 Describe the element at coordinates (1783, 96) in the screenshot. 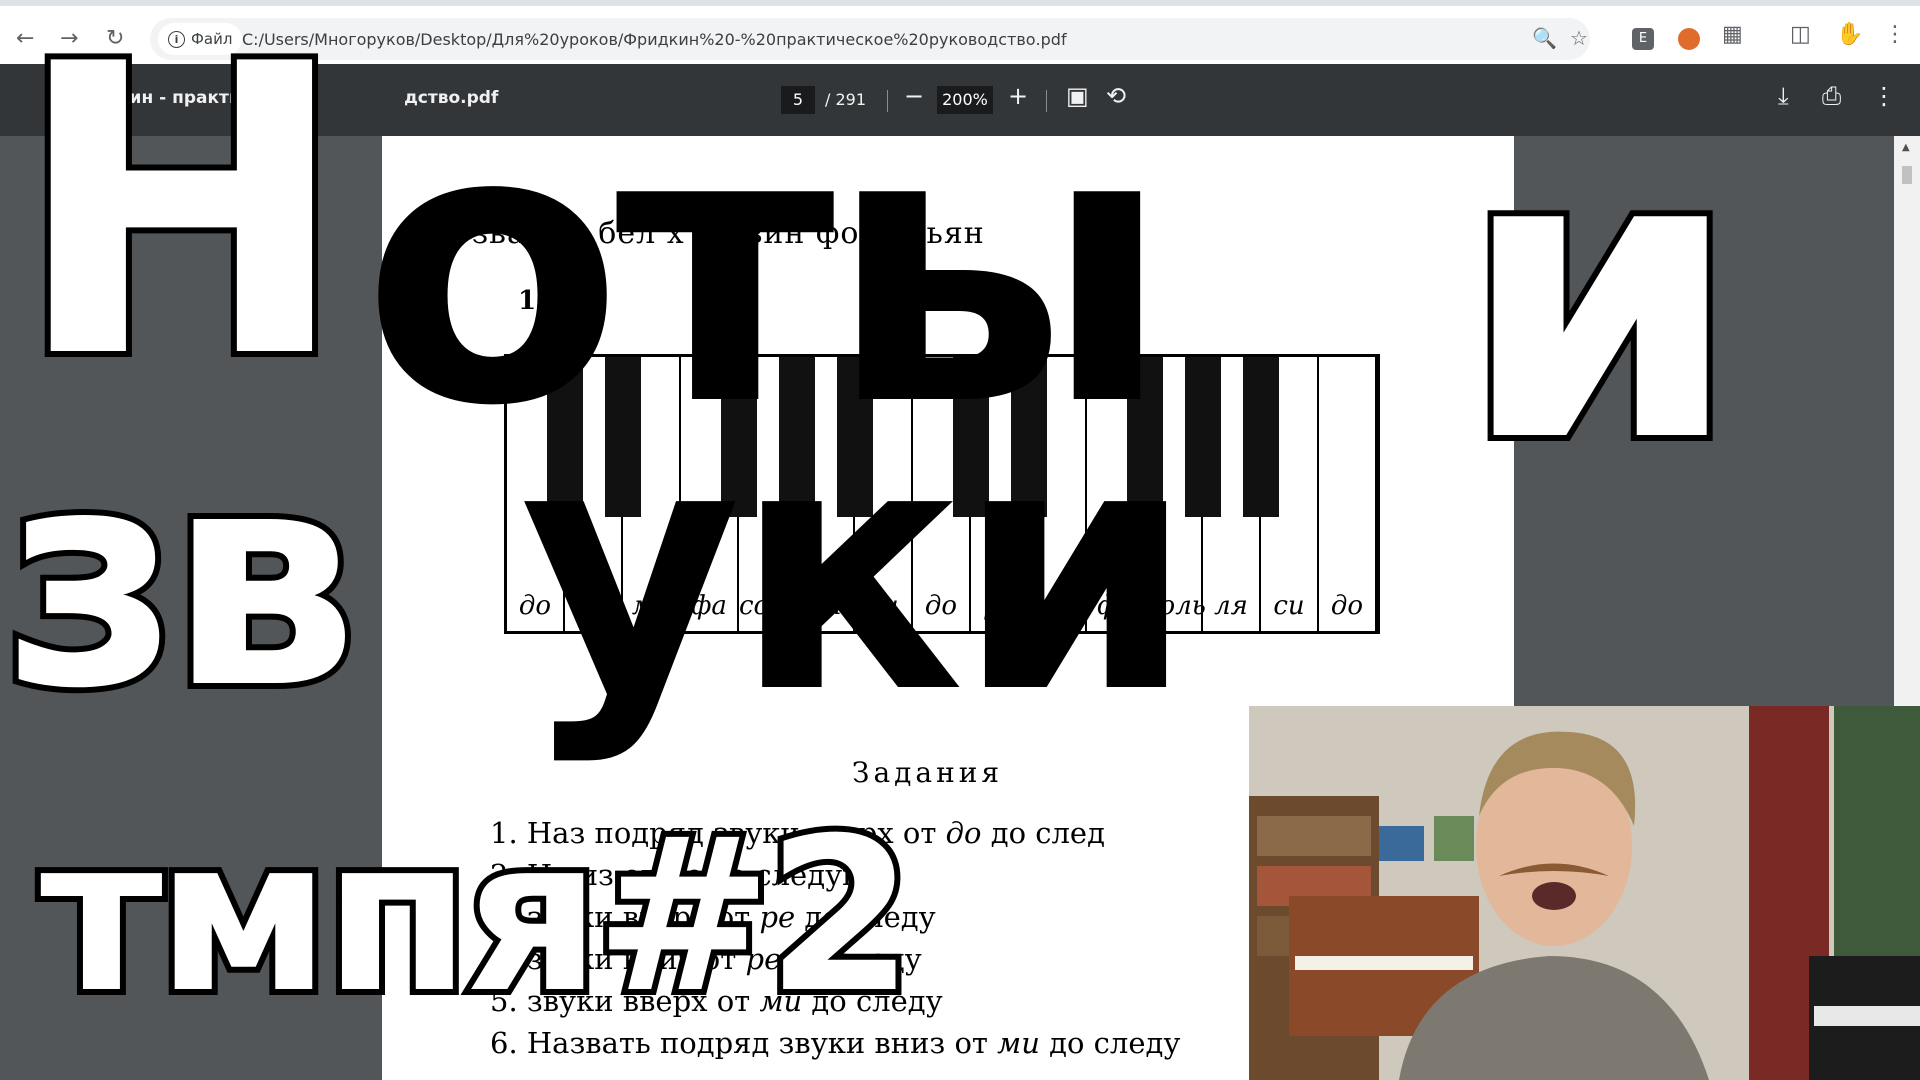

I see `download-icon: ⤓` at that location.